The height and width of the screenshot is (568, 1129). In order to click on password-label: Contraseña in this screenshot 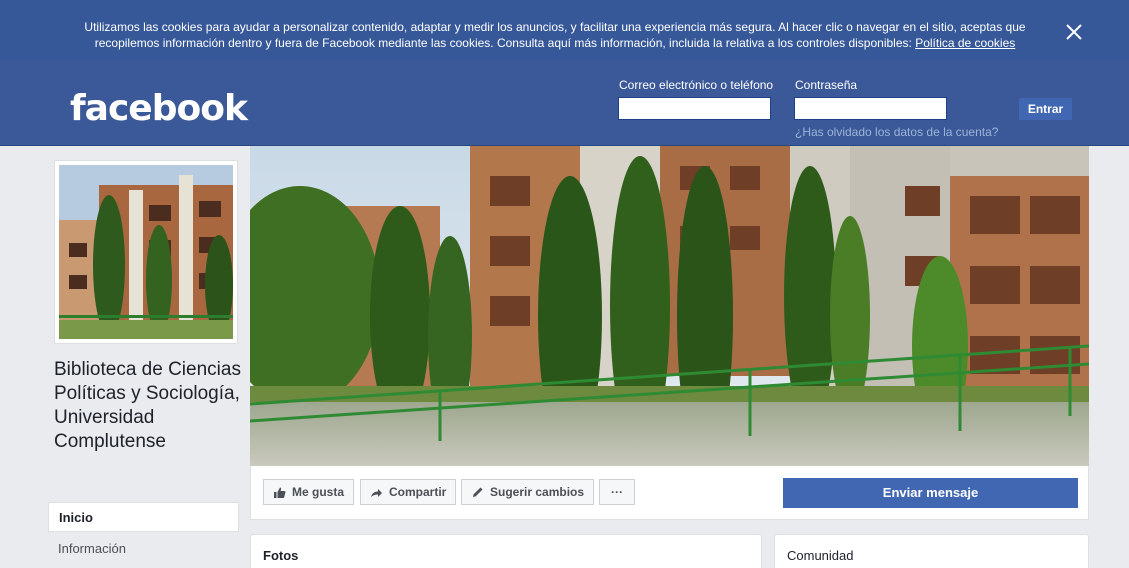, I will do `click(826, 85)`.